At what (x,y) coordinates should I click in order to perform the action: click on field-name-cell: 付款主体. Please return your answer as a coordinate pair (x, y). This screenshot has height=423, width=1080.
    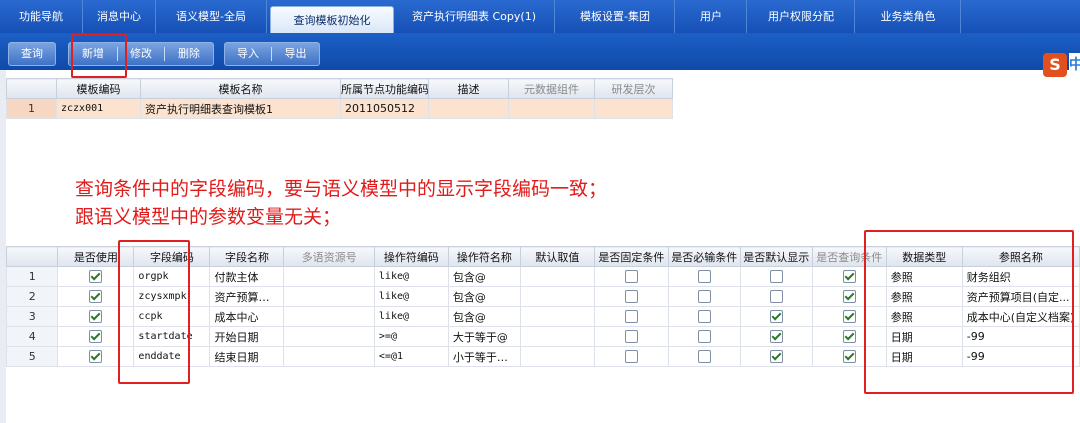
    Looking at the image, I should click on (247, 276).